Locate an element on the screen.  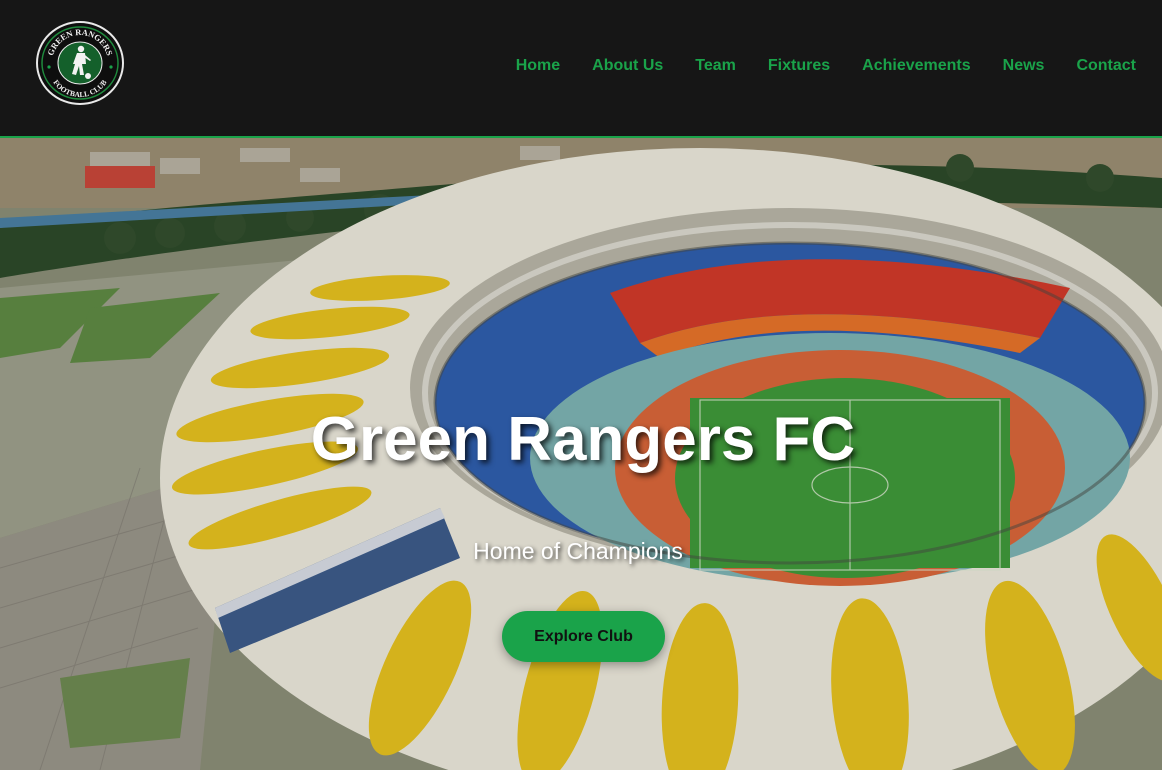
nav-about-us: About Us is located at coordinates (627, 66).